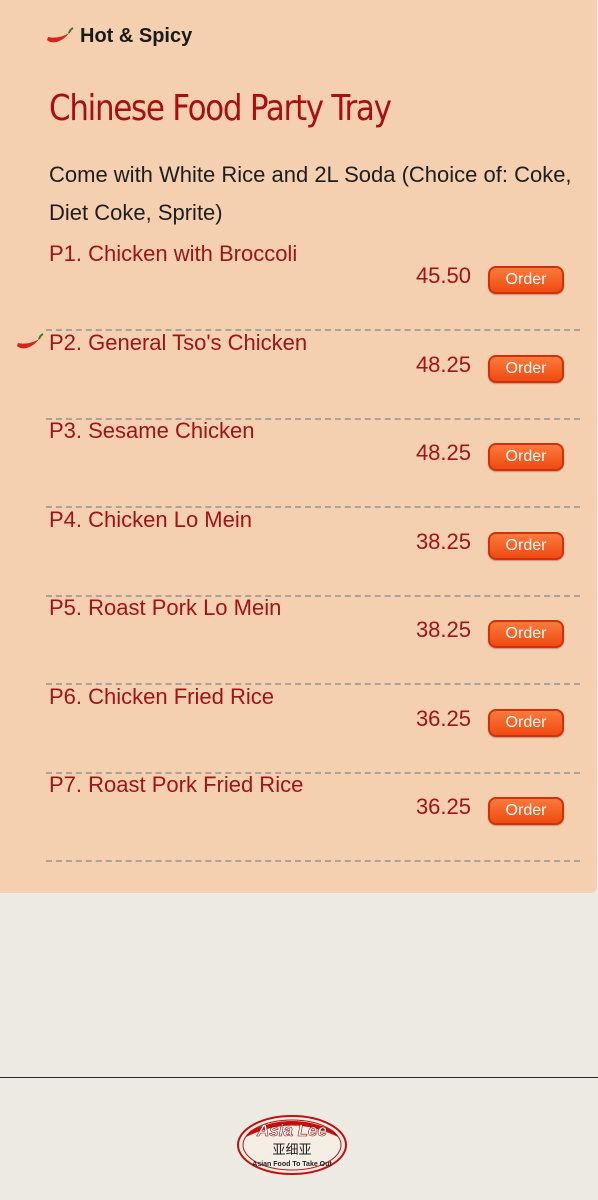 The height and width of the screenshot is (1200, 598). I want to click on section-title: Chinese Food Party Tray, so click(220, 108).